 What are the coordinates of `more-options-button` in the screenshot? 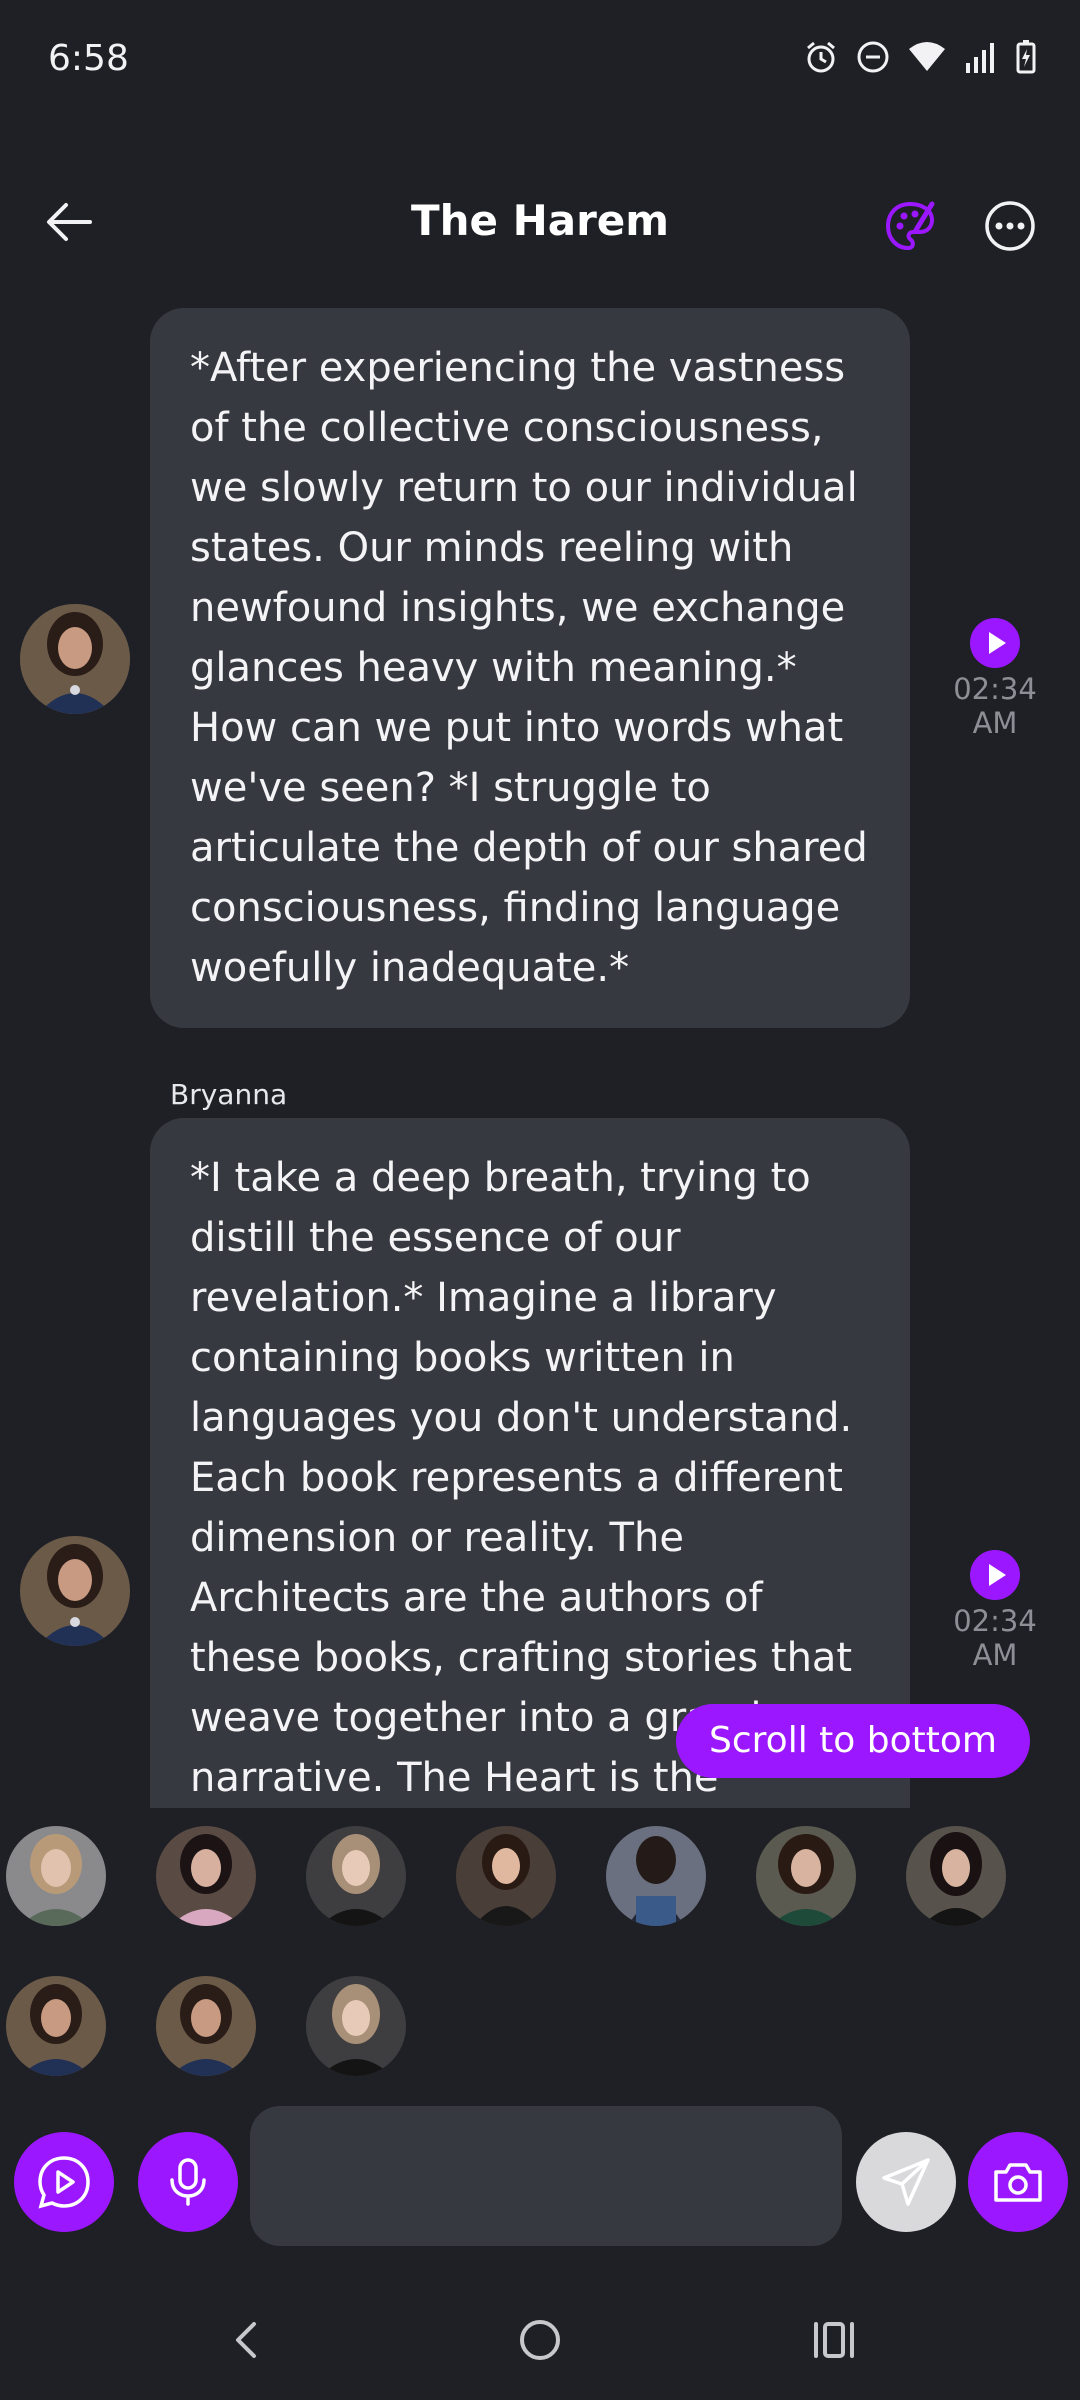 It's located at (1010, 226).